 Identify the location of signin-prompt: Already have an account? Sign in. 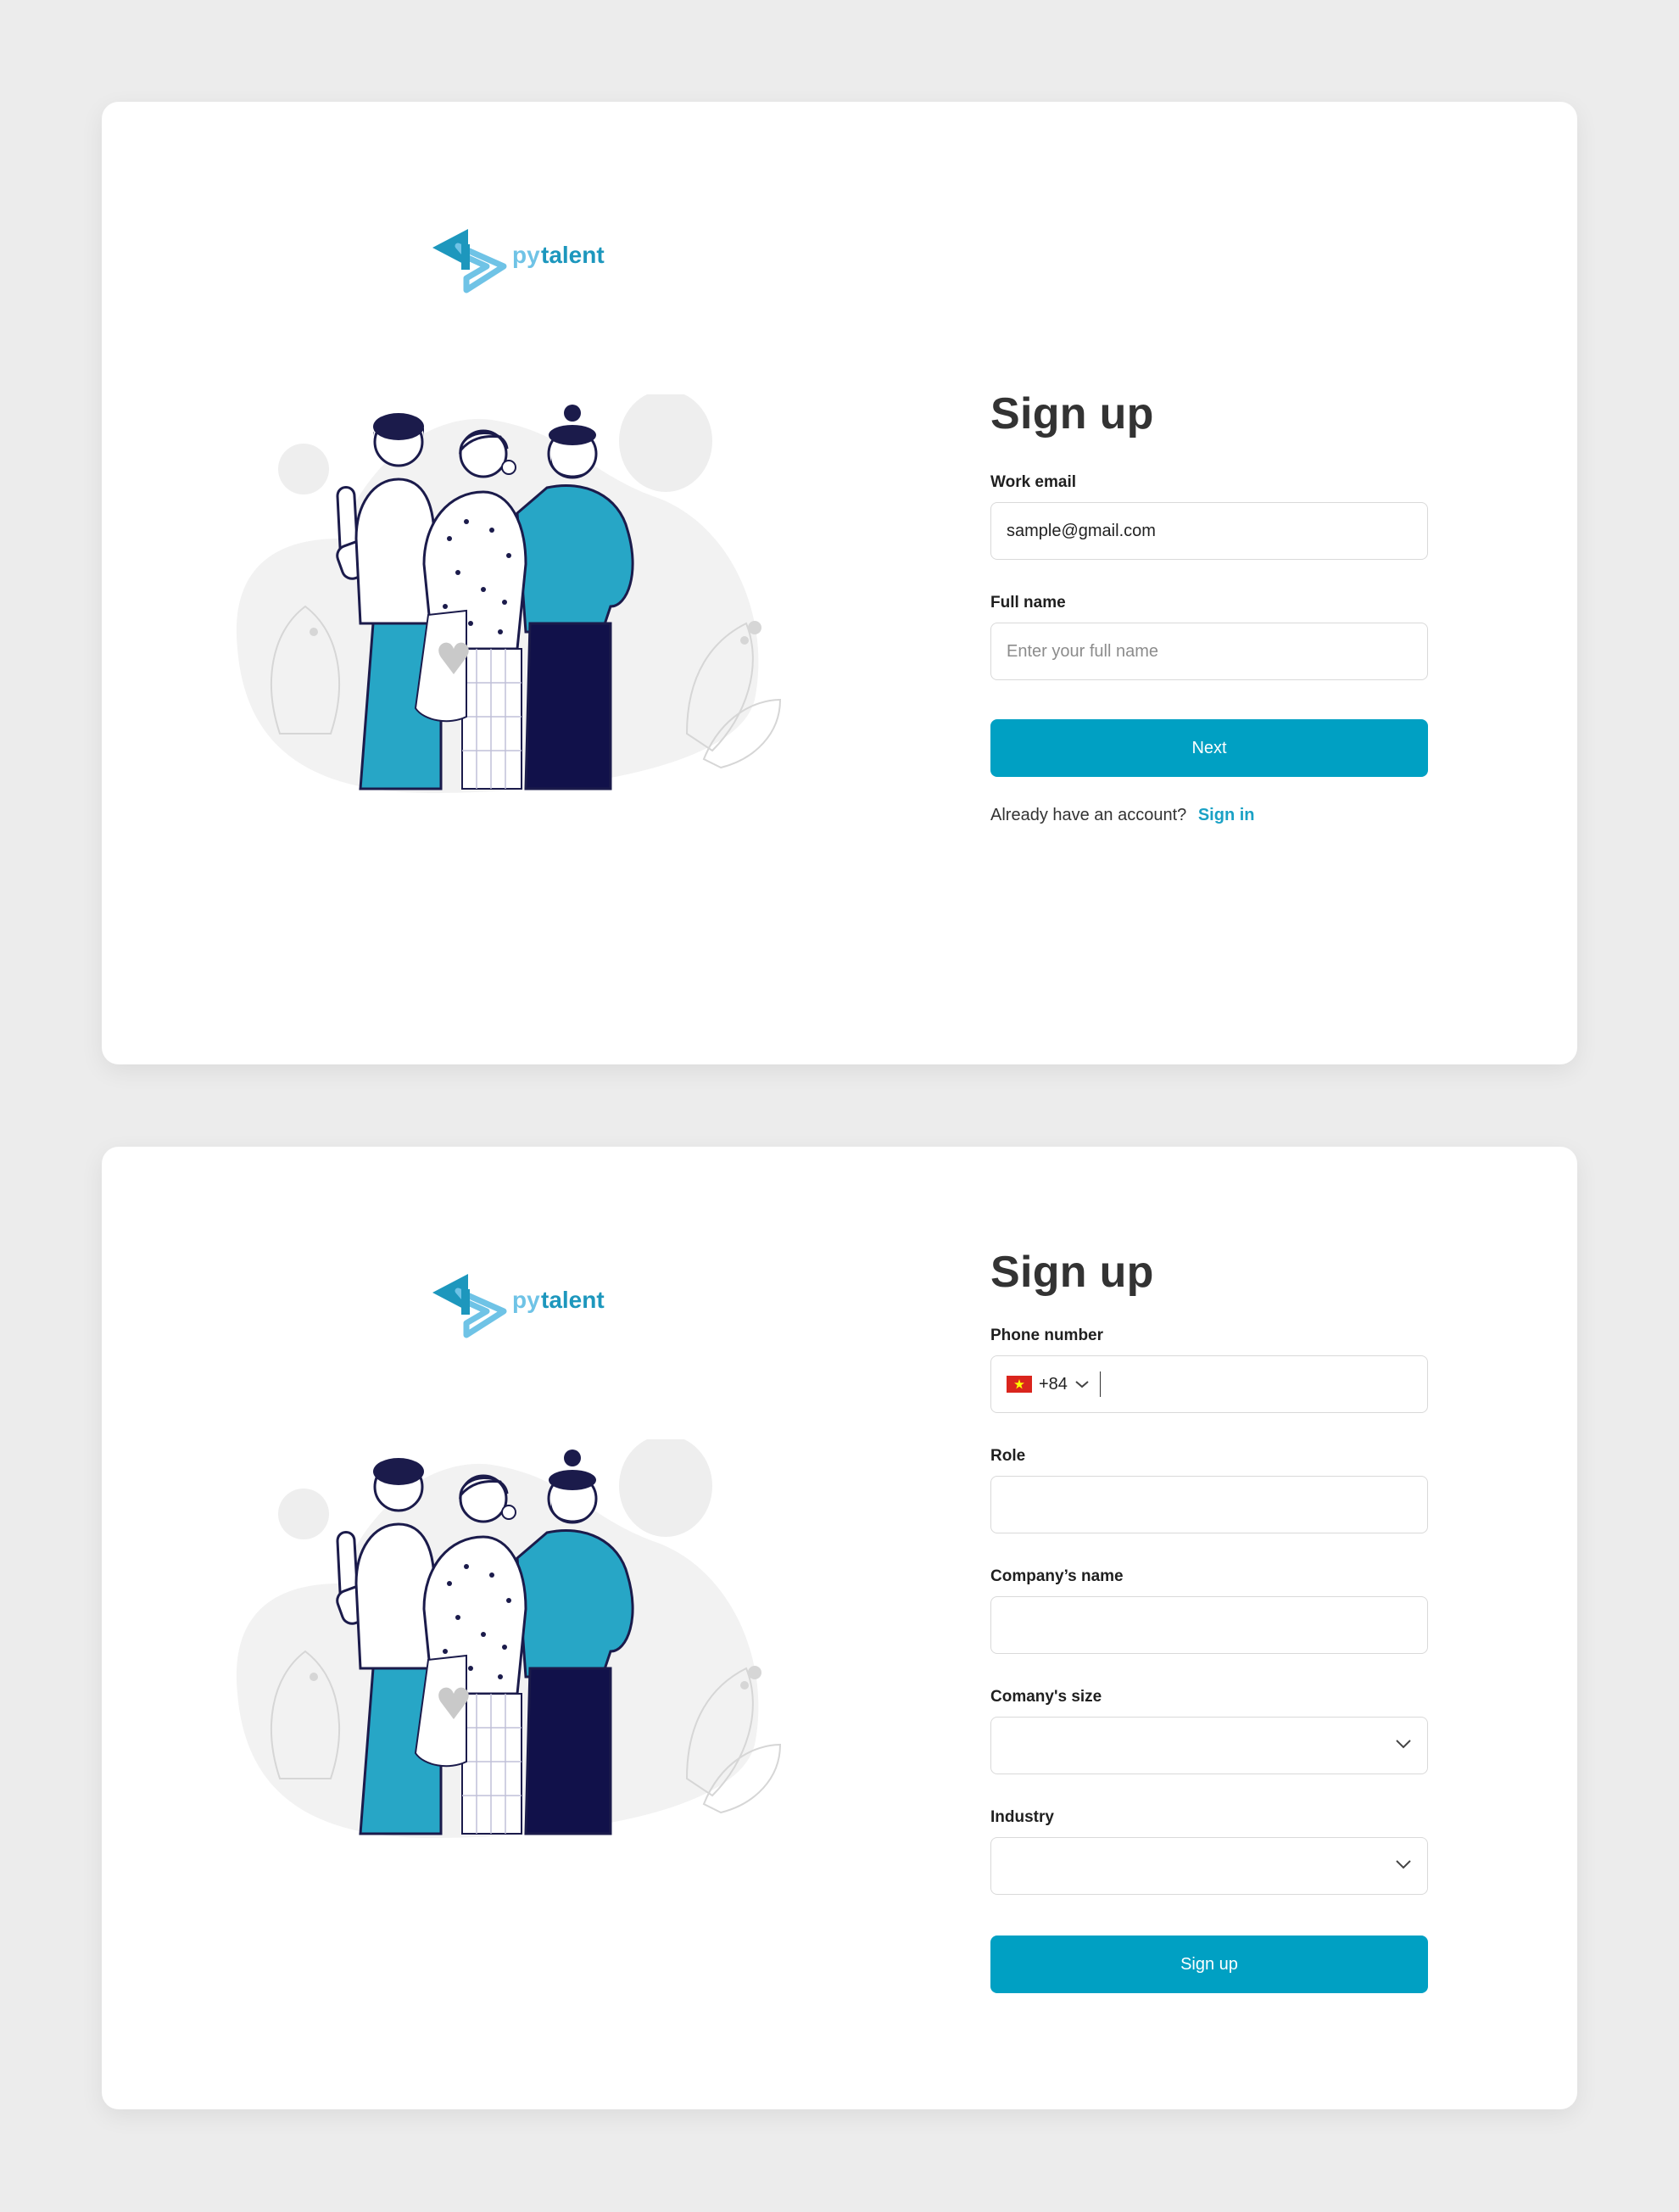
(1209, 816).